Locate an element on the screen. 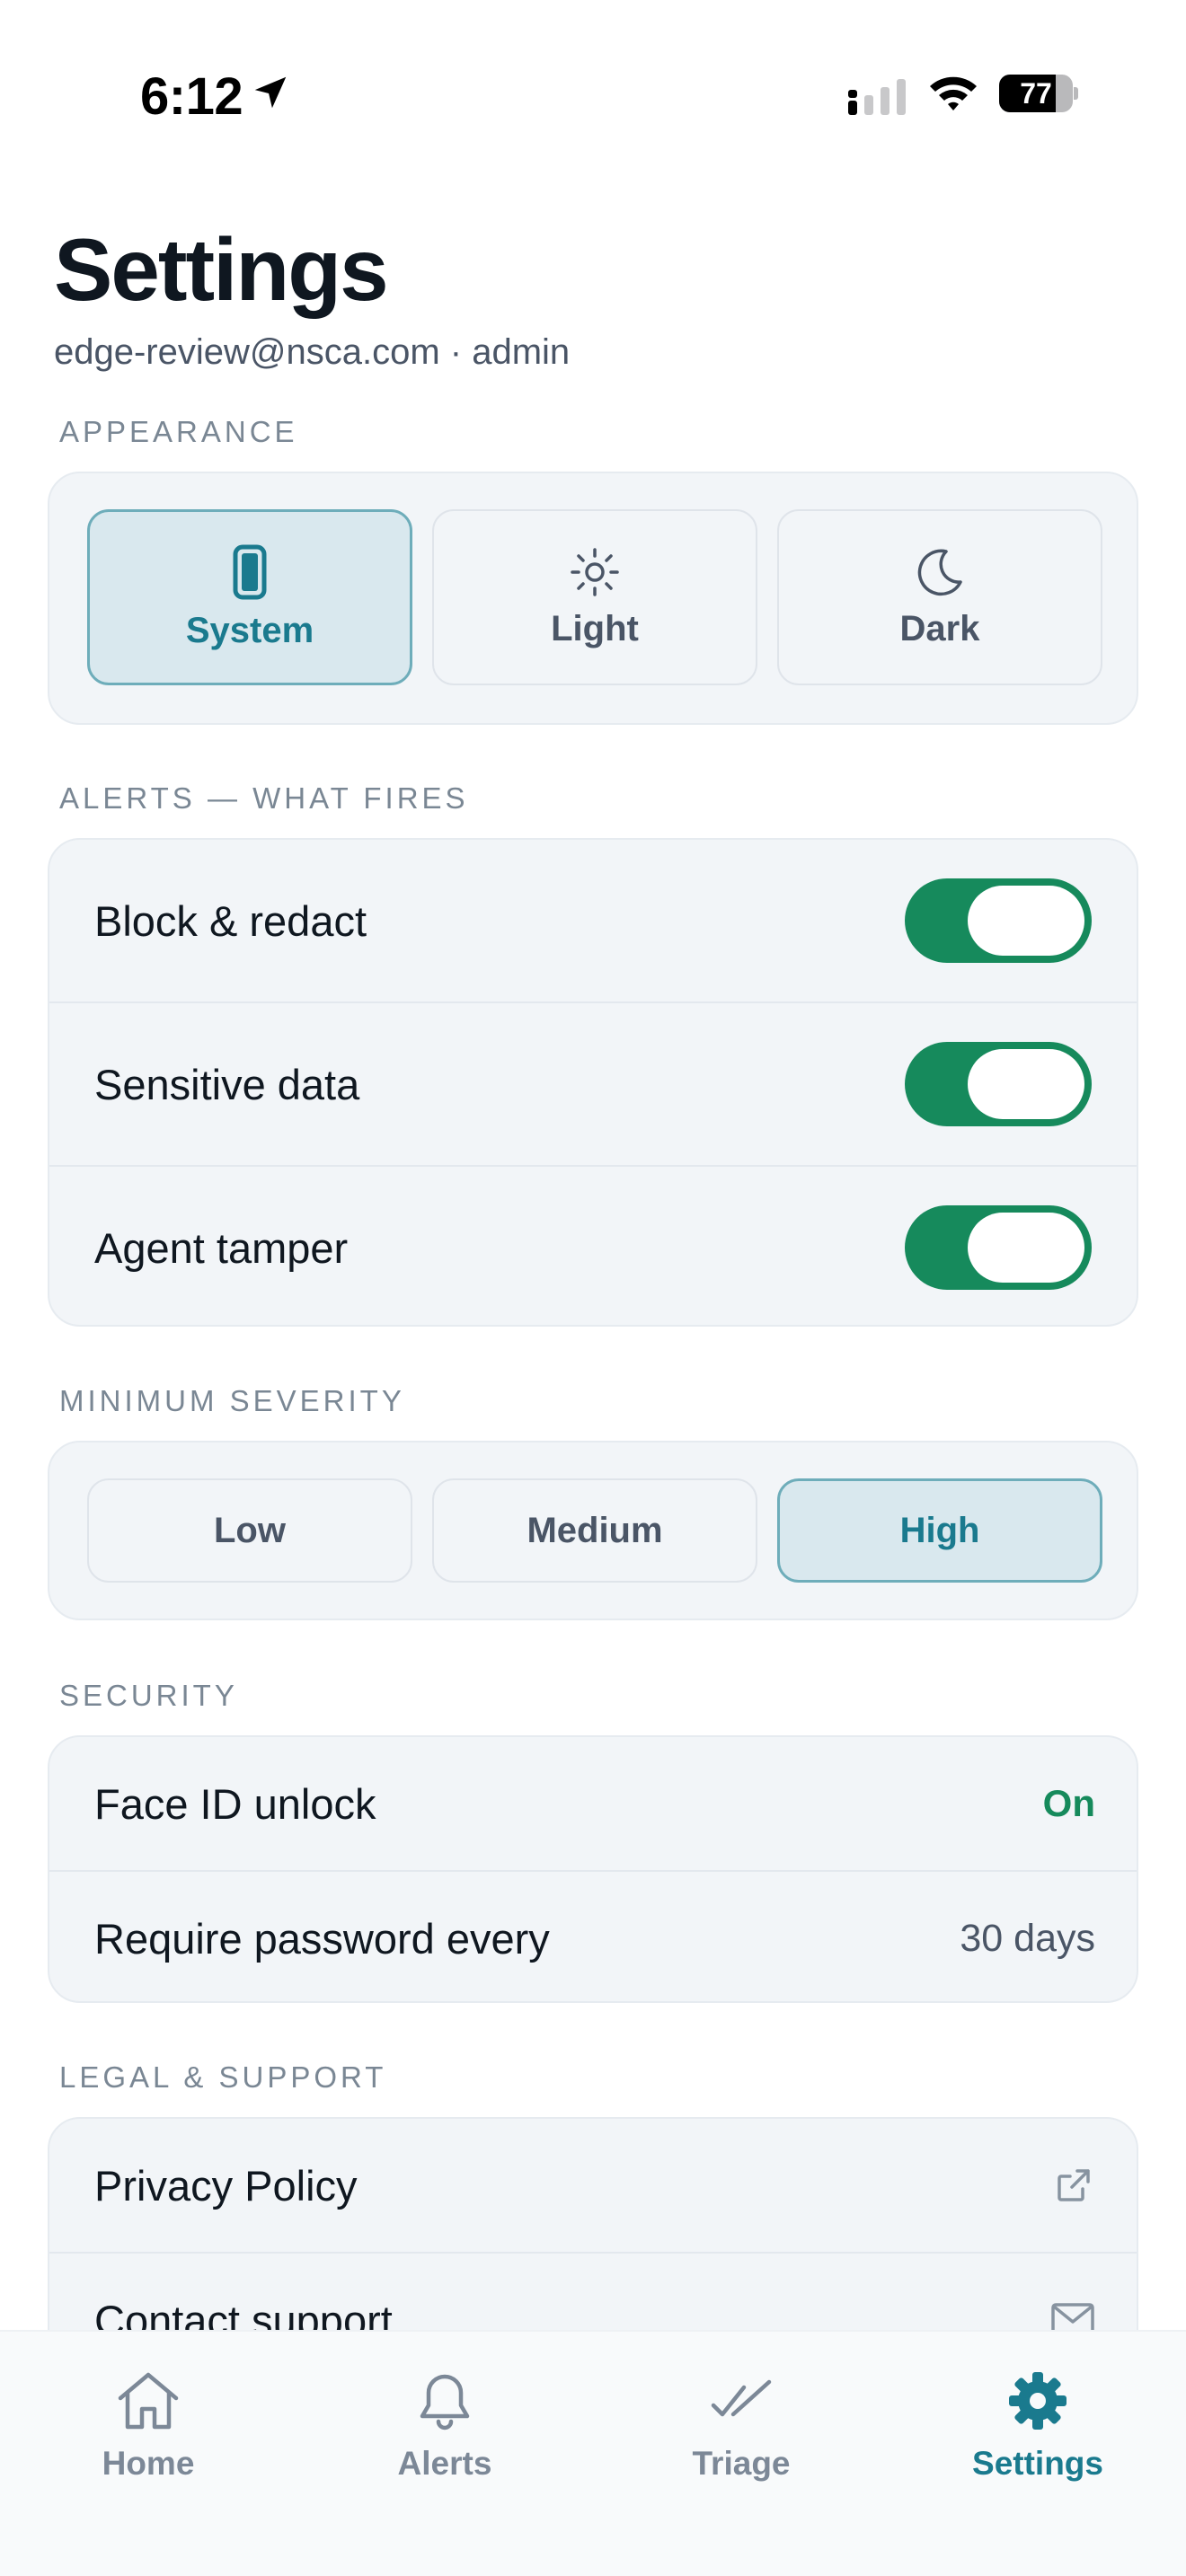  sun-icon is located at coordinates (595, 571).